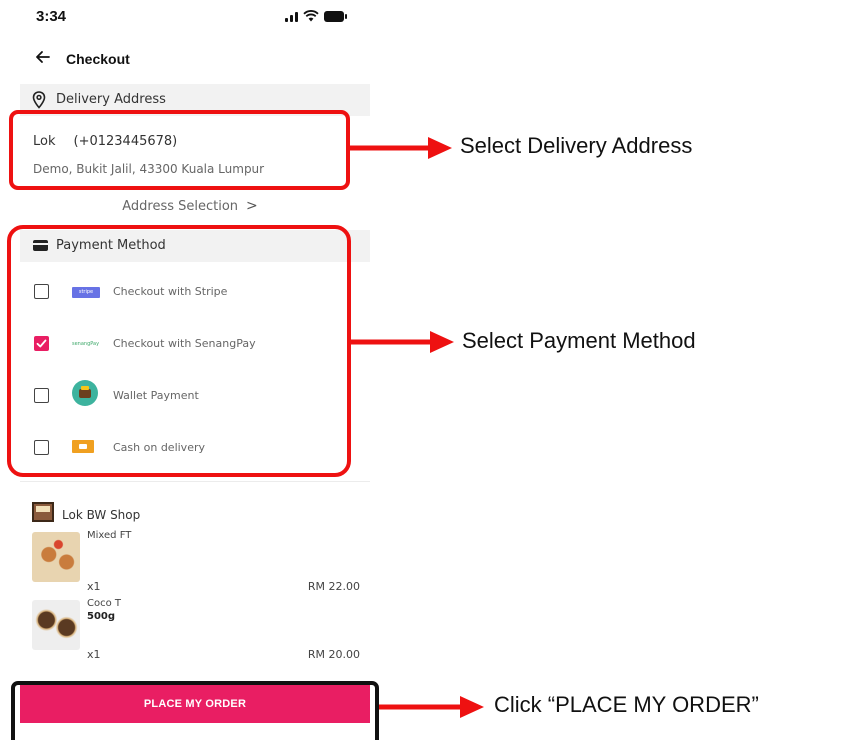 The width and height of the screenshot is (847, 740). I want to click on status-icons, so click(316, 16).